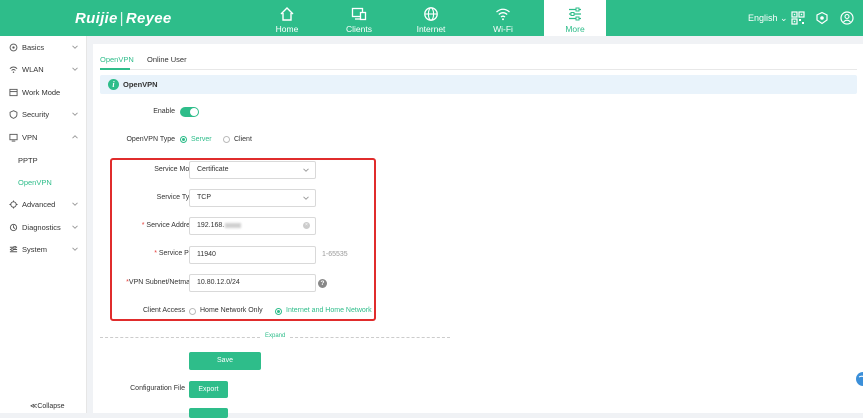  Describe the element at coordinates (575, 29) in the screenshot. I see `nav-more-label: More` at that location.